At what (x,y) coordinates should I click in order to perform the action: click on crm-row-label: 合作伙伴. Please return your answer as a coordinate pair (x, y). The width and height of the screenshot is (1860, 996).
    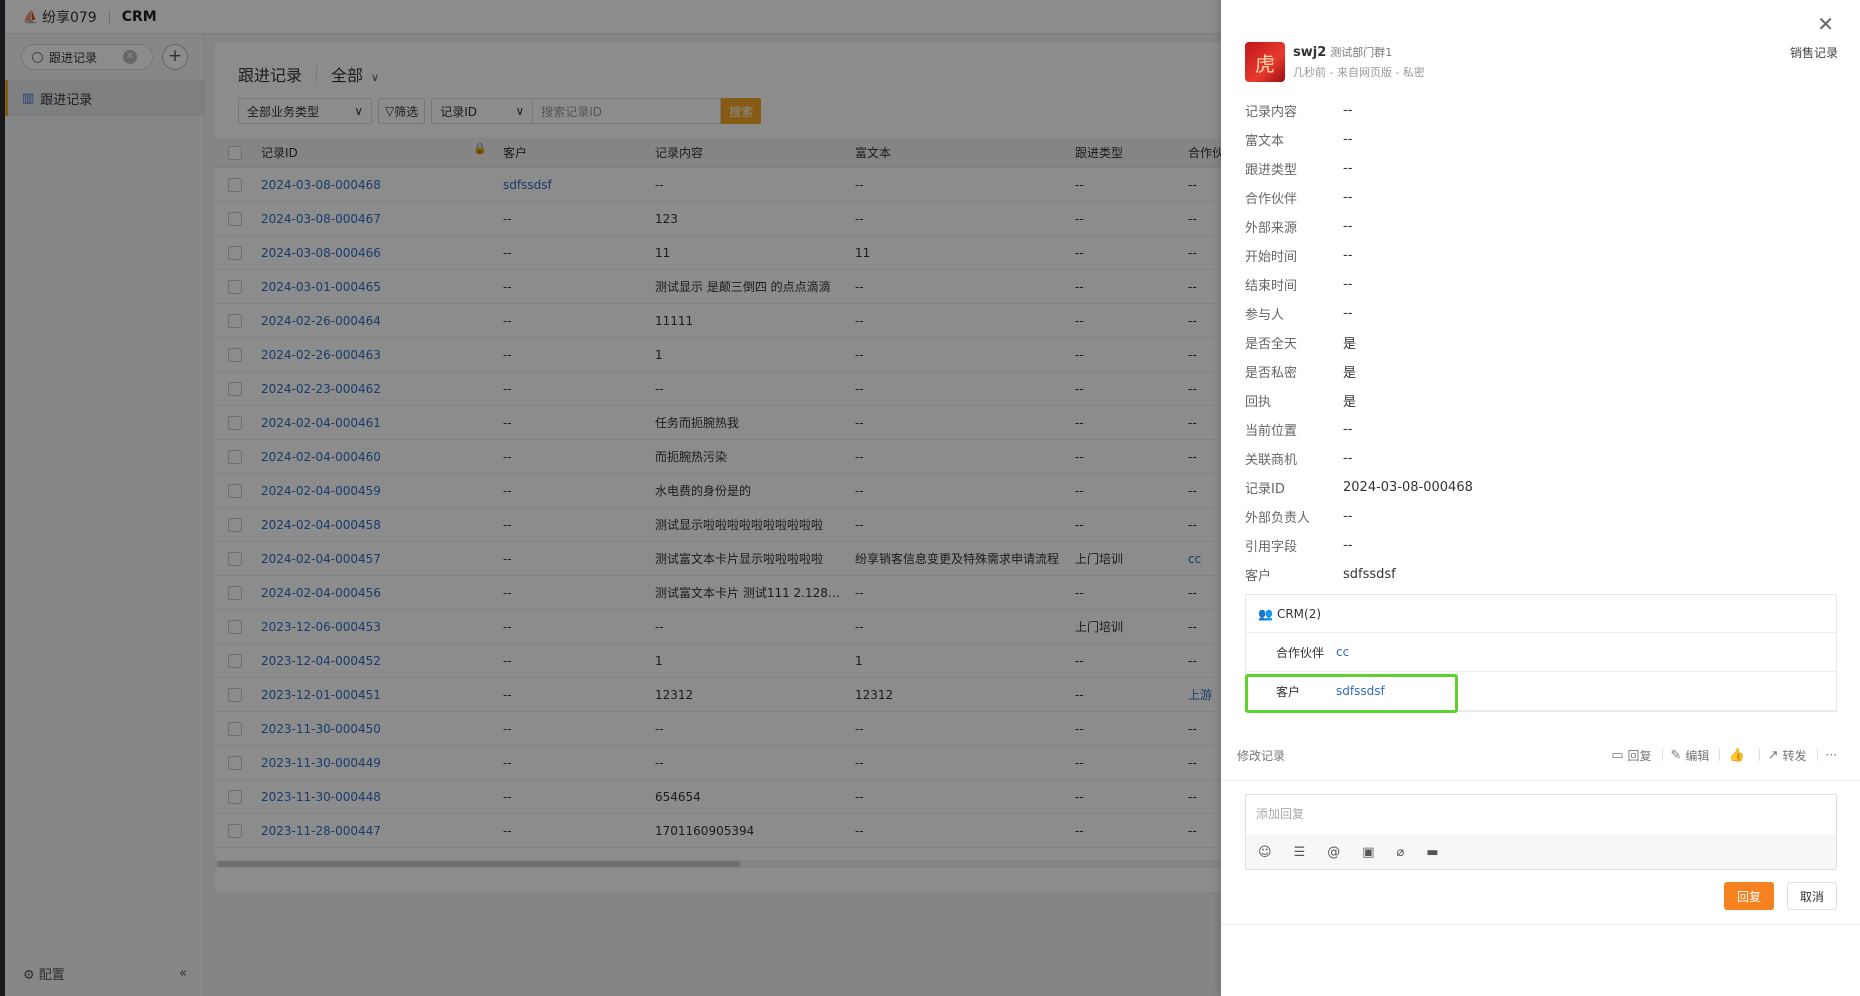
    Looking at the image, I should click on (1300, 652).